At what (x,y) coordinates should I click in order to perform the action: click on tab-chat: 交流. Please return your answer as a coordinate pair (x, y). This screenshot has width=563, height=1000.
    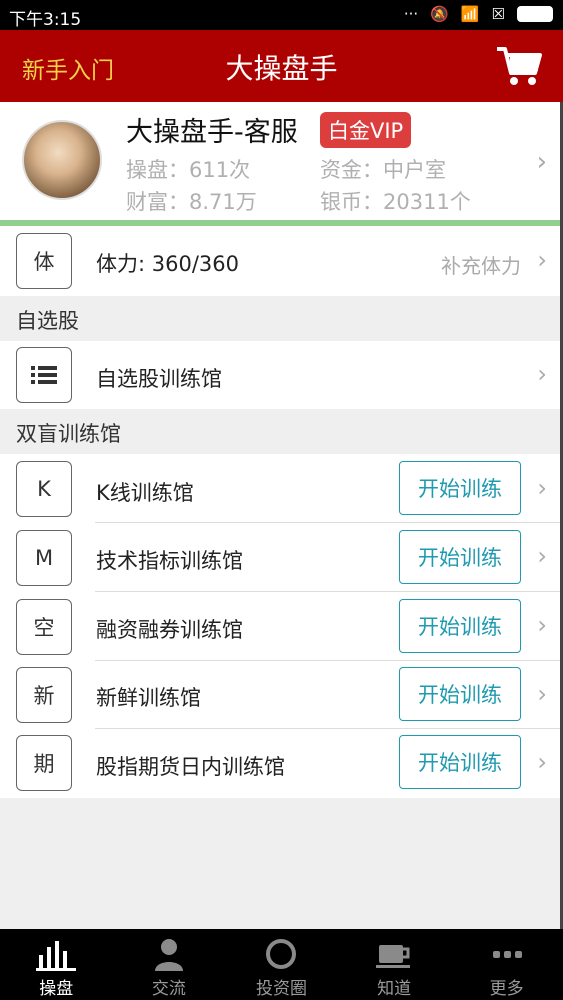
    Looking at the image, I should click on (169, 964).